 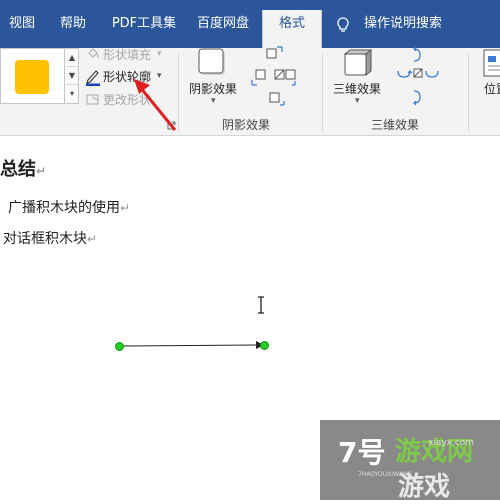 What do you see at coordinates (93, 53) in the screenshot?
I see `paint-bucket-icon` at bounding box center [93, 53].